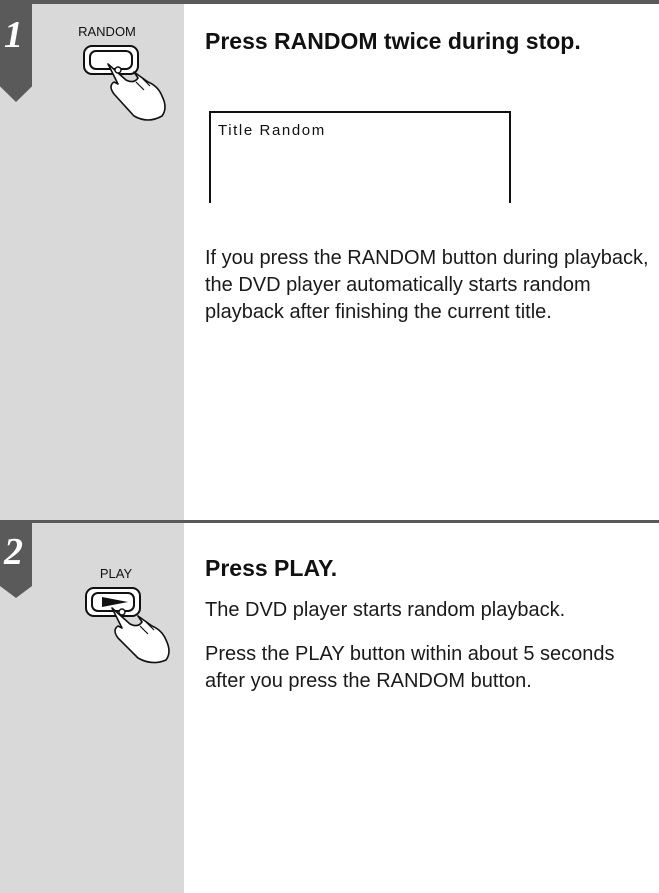 This screenshot has width=659, height=893. I want to click on hand-pressing-play-button-icon, so click(127, 625).